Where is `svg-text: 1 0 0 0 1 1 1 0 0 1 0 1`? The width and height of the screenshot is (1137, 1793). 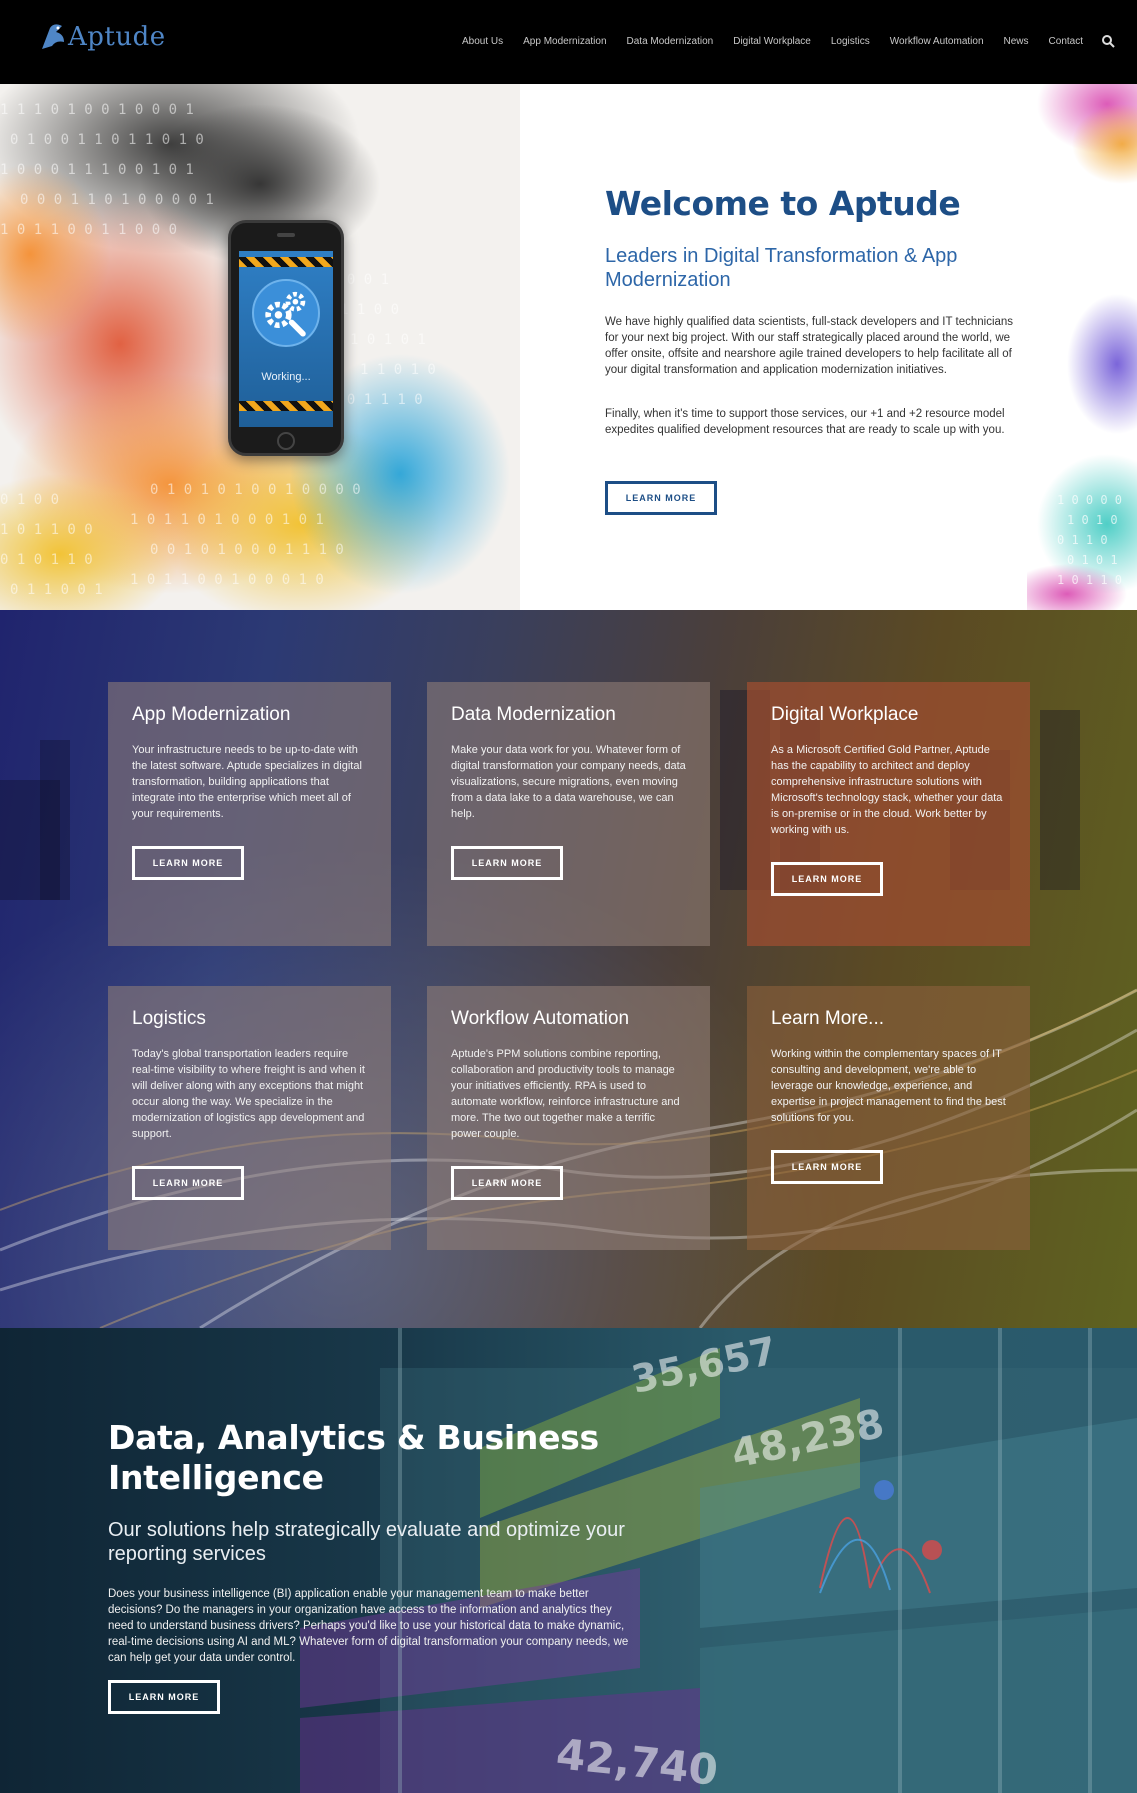
svg-text: 1 0 0 0 1 1 1 0 0 1 0 1 is located at coordinates (97, 170).